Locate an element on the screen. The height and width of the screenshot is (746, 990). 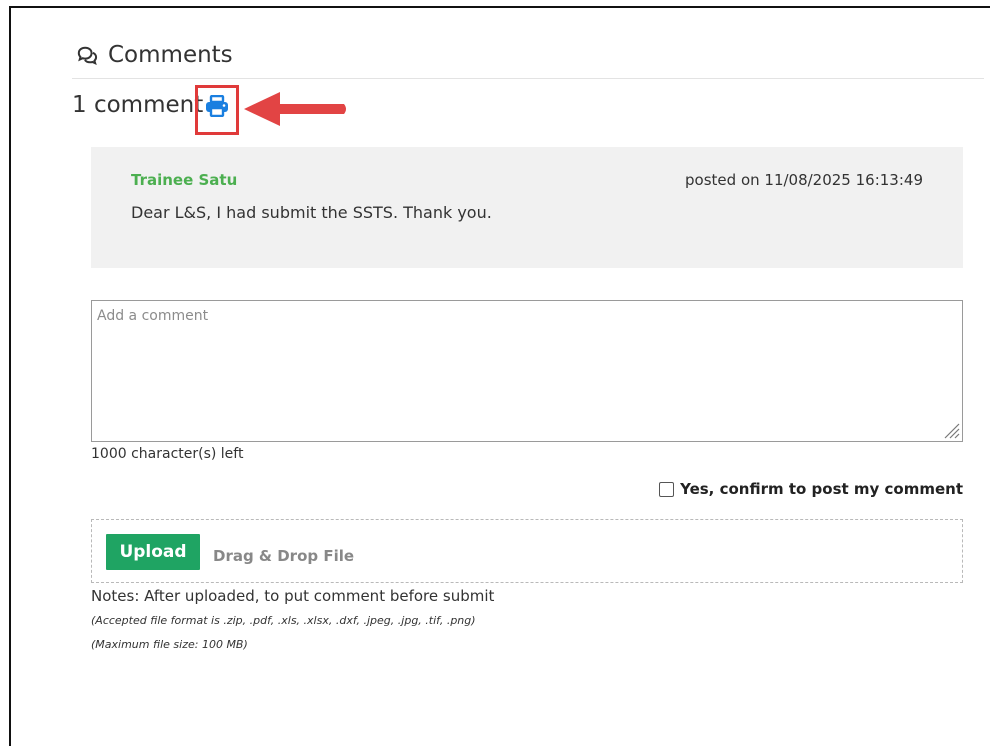
confirm-post-checkbox: Yes, confirm to post my comment is located at coordinates (811, 489).